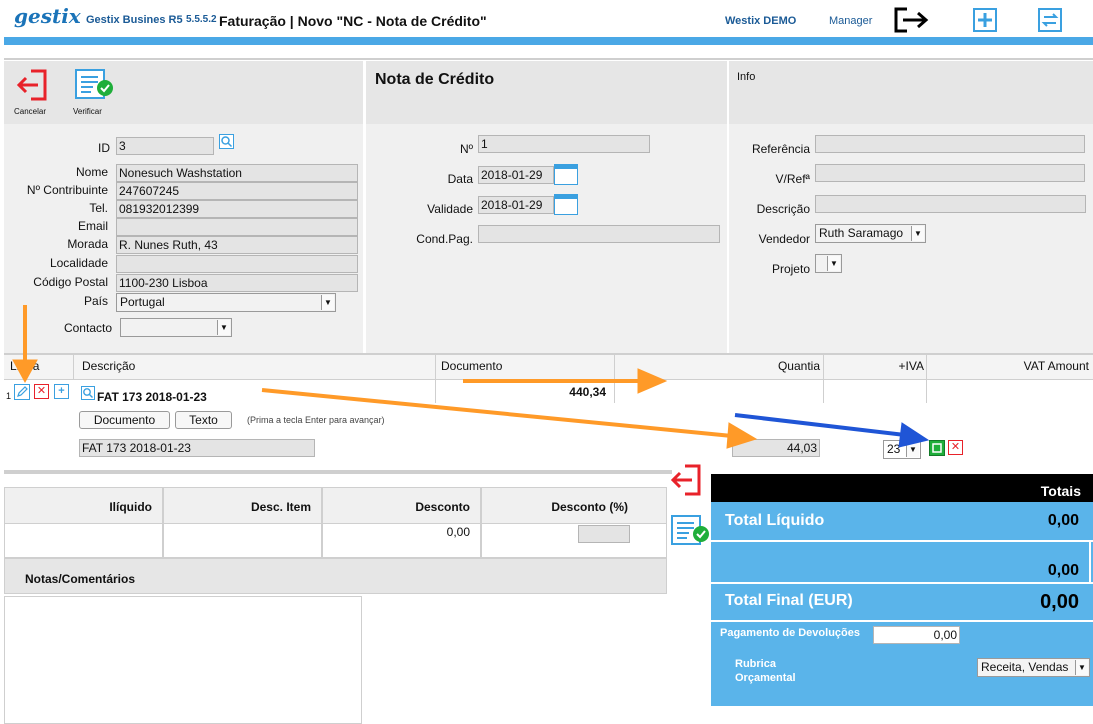  Describe the element at coordinates (1025, 667) in the screenshot. I see `budget-value: Receita, Vendas` at that location.